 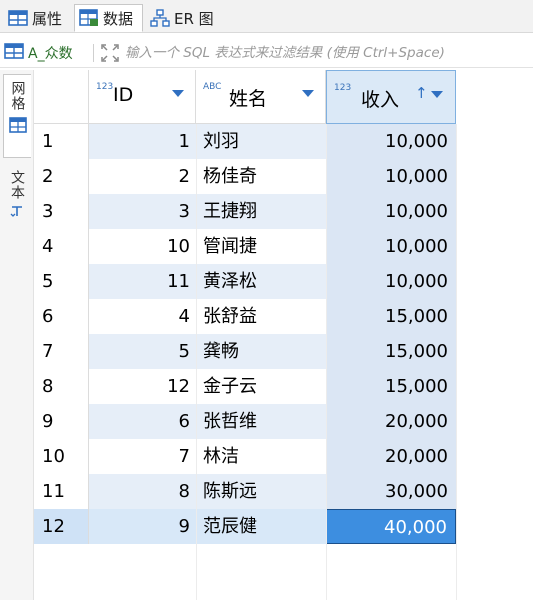 What do you see at coordinates (142, 211) in the screenshot?
I see `cell-id: 3` at bounding box center [142, 211].